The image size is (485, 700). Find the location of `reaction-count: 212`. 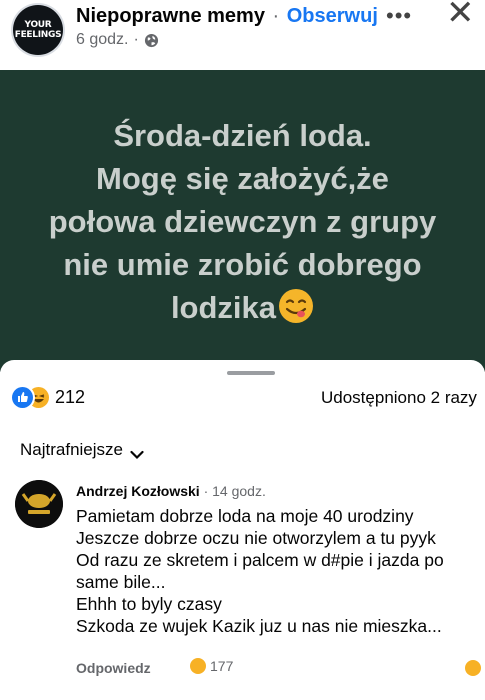

reaction-count: 212 is located at coordinates (70, 397).